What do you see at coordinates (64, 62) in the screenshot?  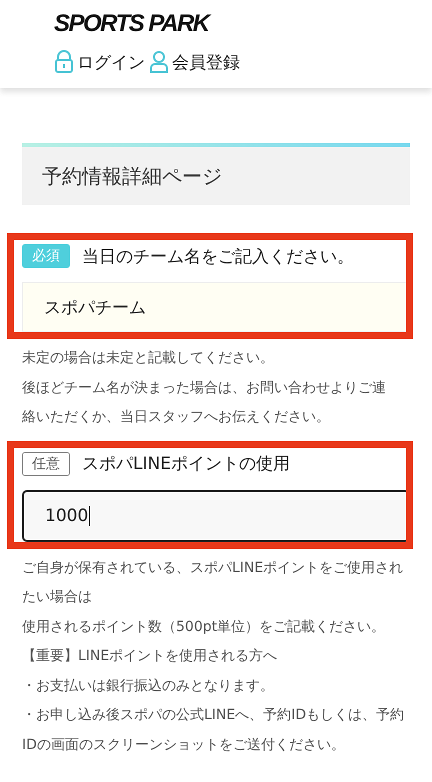 I see `lock-icon` at bounding box center [64, 62].